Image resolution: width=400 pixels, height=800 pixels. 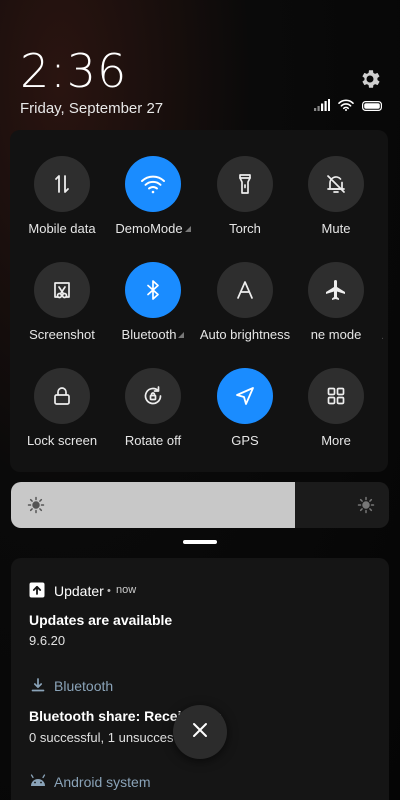 What do you see at coordinates (153, 290) in the screenshot?
I see `bluetooth-icon` at bounding box center [153, 290].